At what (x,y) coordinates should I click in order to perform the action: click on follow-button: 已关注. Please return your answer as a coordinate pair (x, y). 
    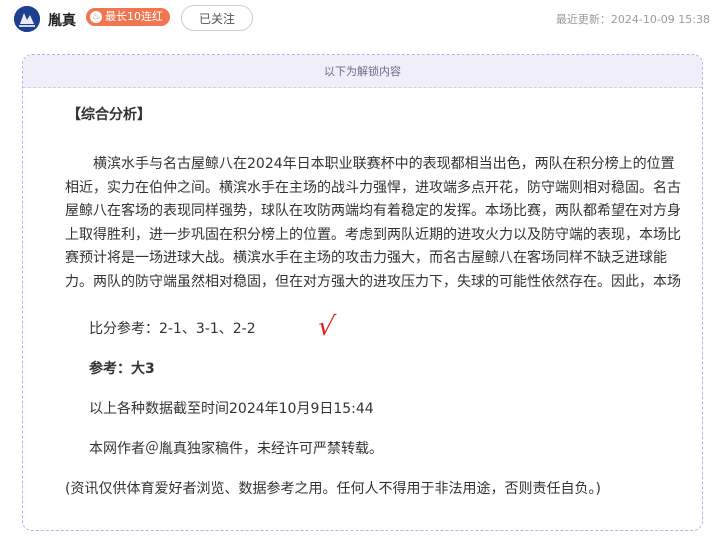
    Looking at the image, I should click on (217, 18).